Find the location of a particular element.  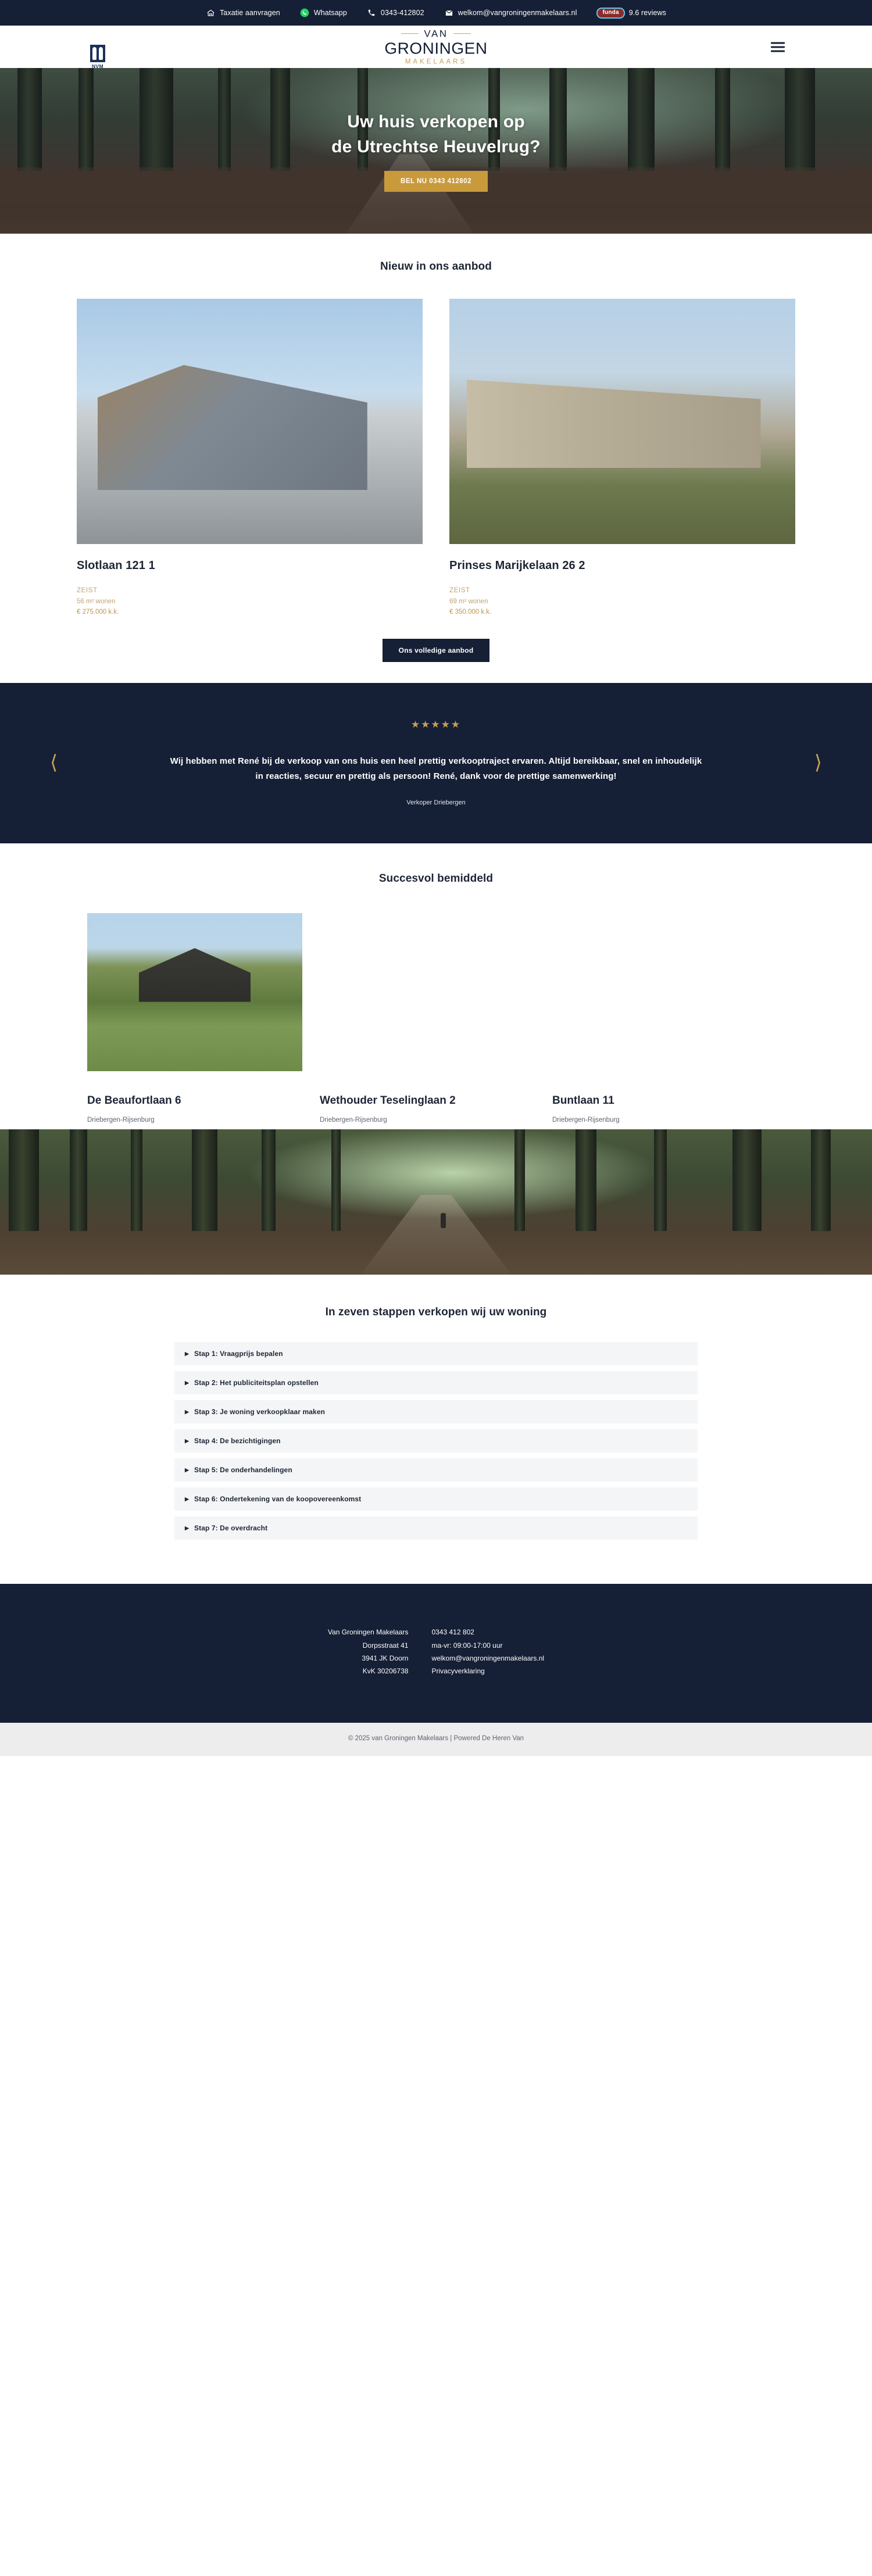

accordion-item-step-7: ▶ Stap 7: De overdracht is located at coordinates (436, 1528).